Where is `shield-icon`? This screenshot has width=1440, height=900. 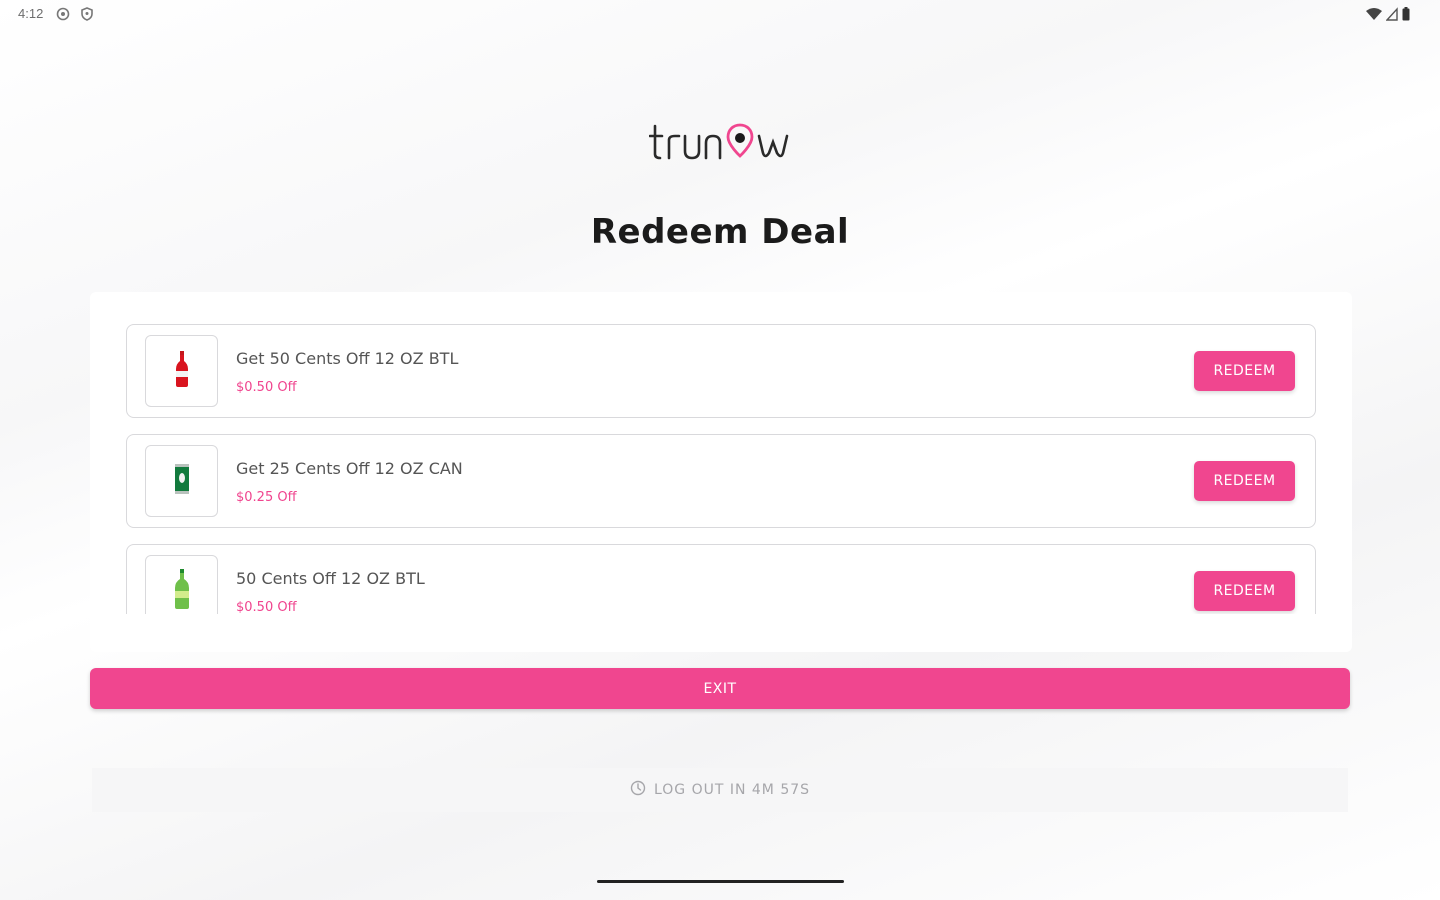
shield-icon is located at coordinates (87, 15).